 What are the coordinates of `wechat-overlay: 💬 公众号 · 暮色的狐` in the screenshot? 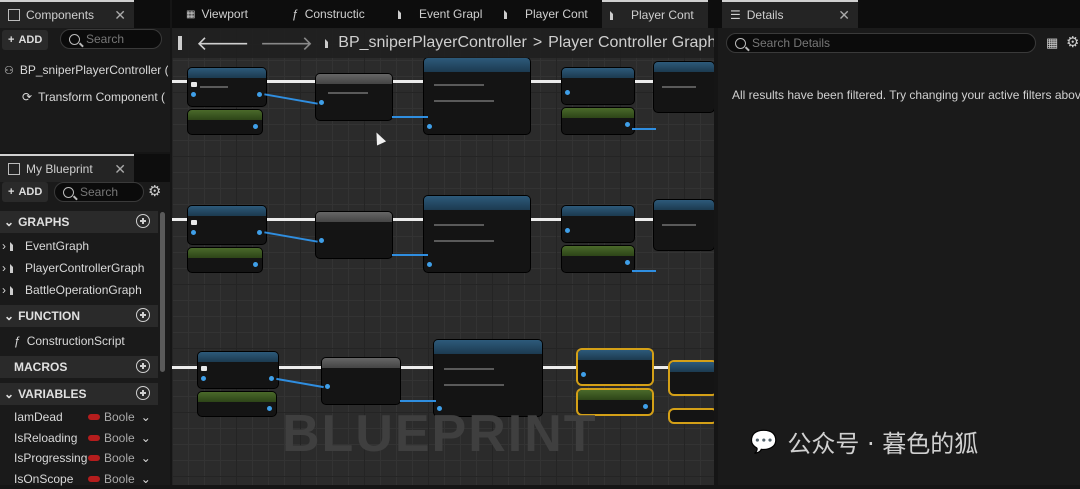 It's located at (864, 441).